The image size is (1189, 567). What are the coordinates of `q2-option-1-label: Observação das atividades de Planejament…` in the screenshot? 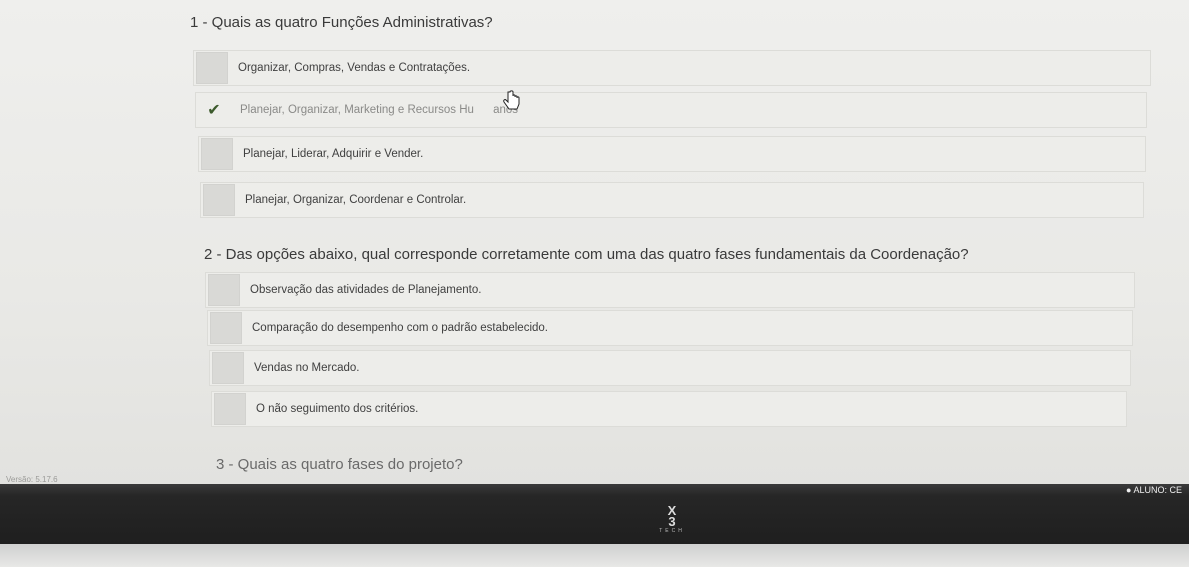 It's located at (366, 290).